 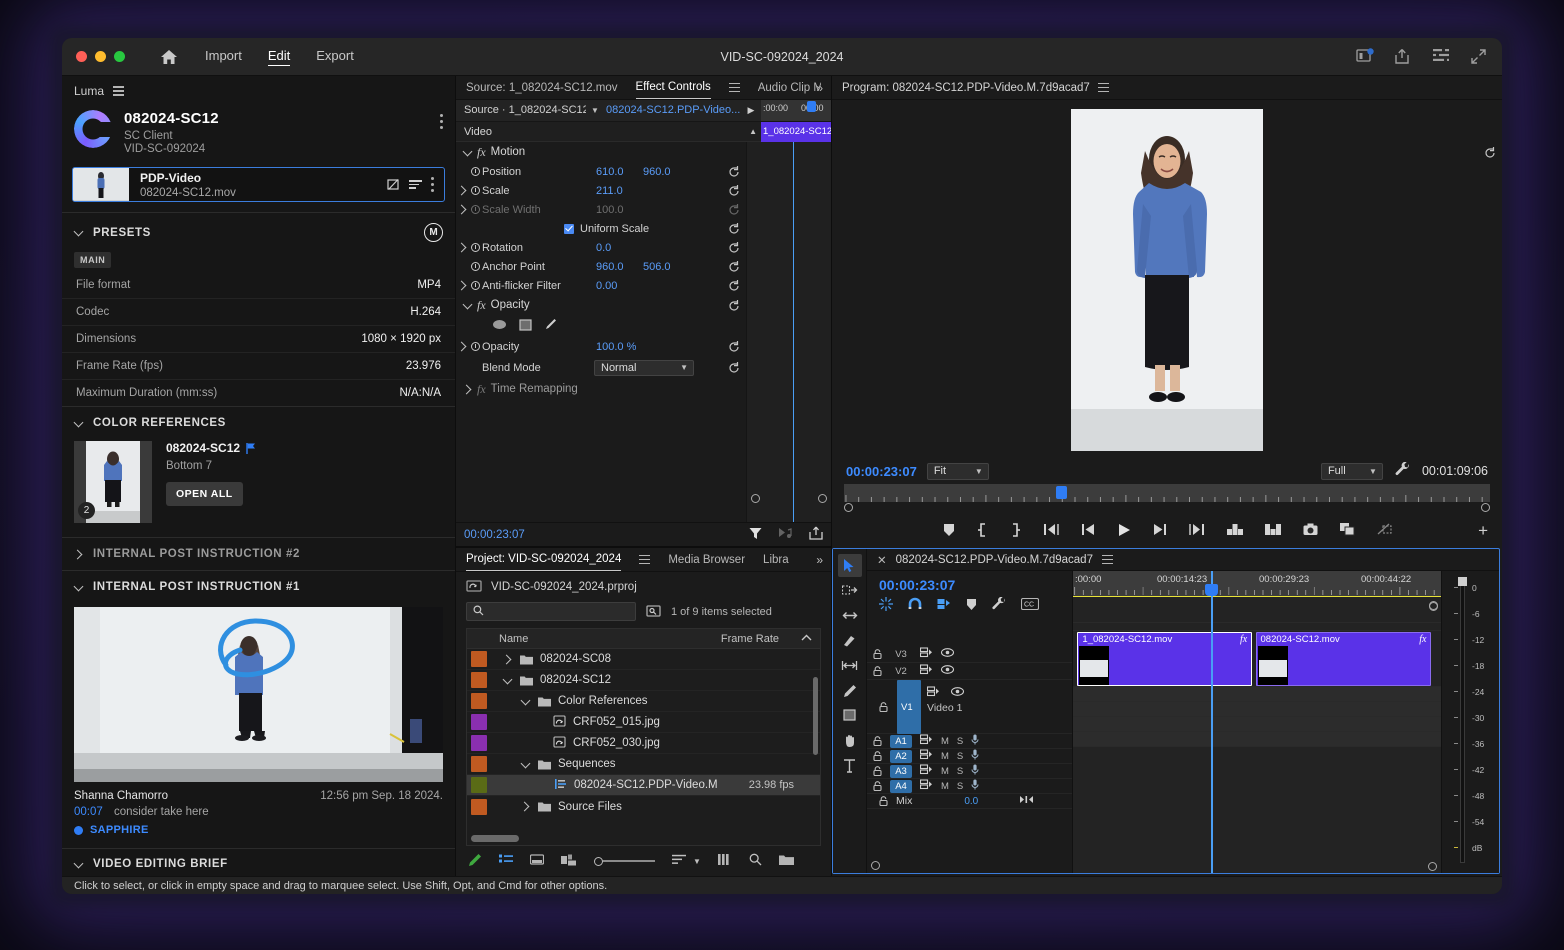 What do you see at coordinates (1479, 57) in the screenshot?
I see `fullscreen-icon` at bounding box center [1479, 57].